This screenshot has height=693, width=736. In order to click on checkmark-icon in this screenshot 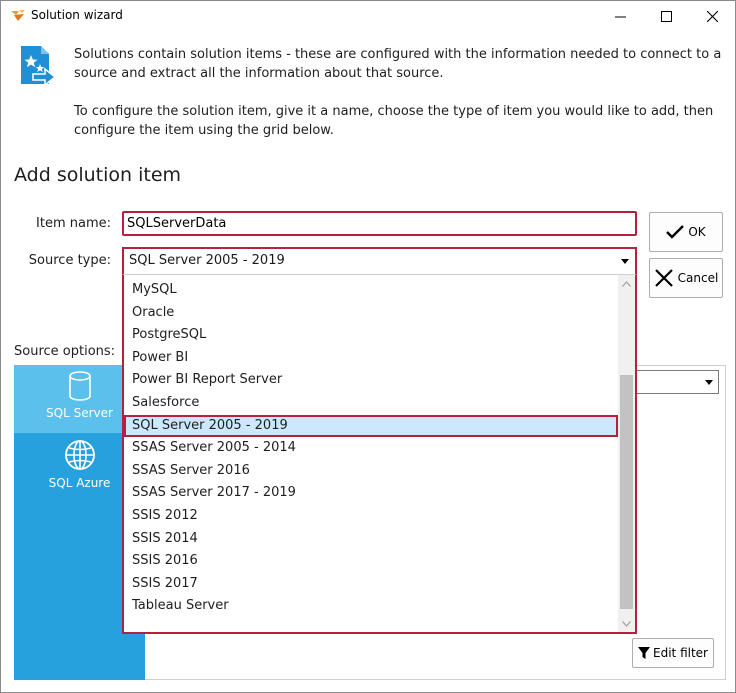, I will do `click(675, 232)`.